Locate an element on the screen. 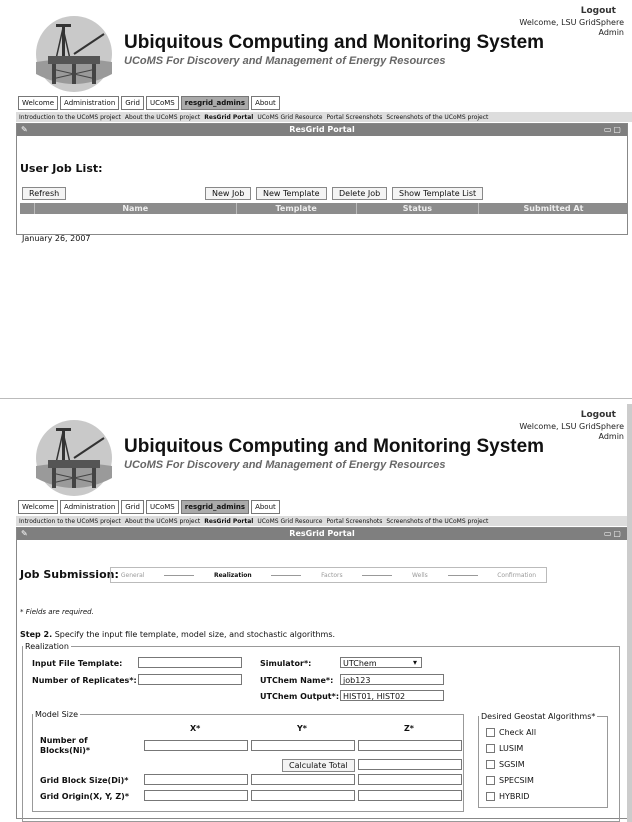 This screenshot has width=632, height=822. y-column-header: Y* is located at coordinates (302, 728).